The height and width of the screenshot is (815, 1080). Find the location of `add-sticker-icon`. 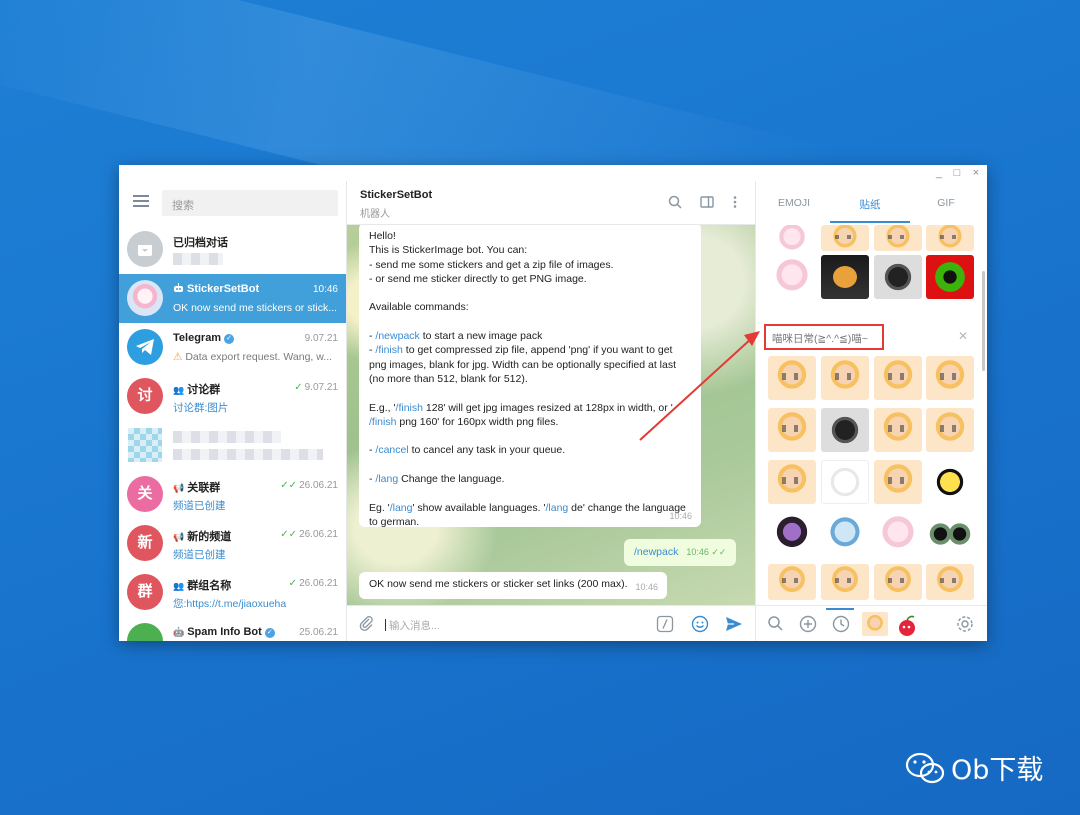

add-sticker-icon is located at coordinates (808, 624).